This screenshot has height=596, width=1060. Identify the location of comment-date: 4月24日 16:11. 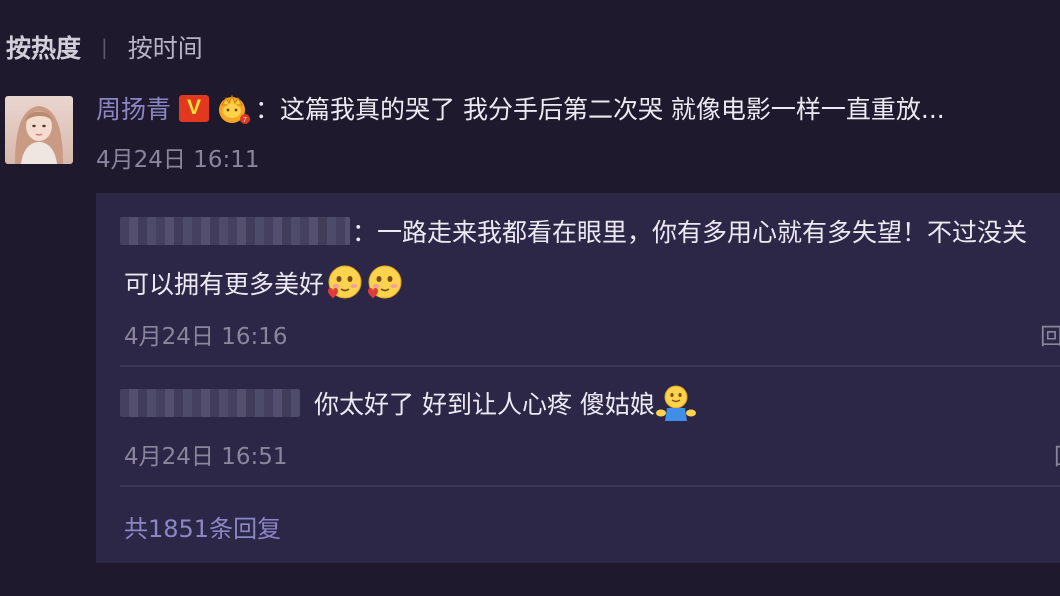
(178, 160).